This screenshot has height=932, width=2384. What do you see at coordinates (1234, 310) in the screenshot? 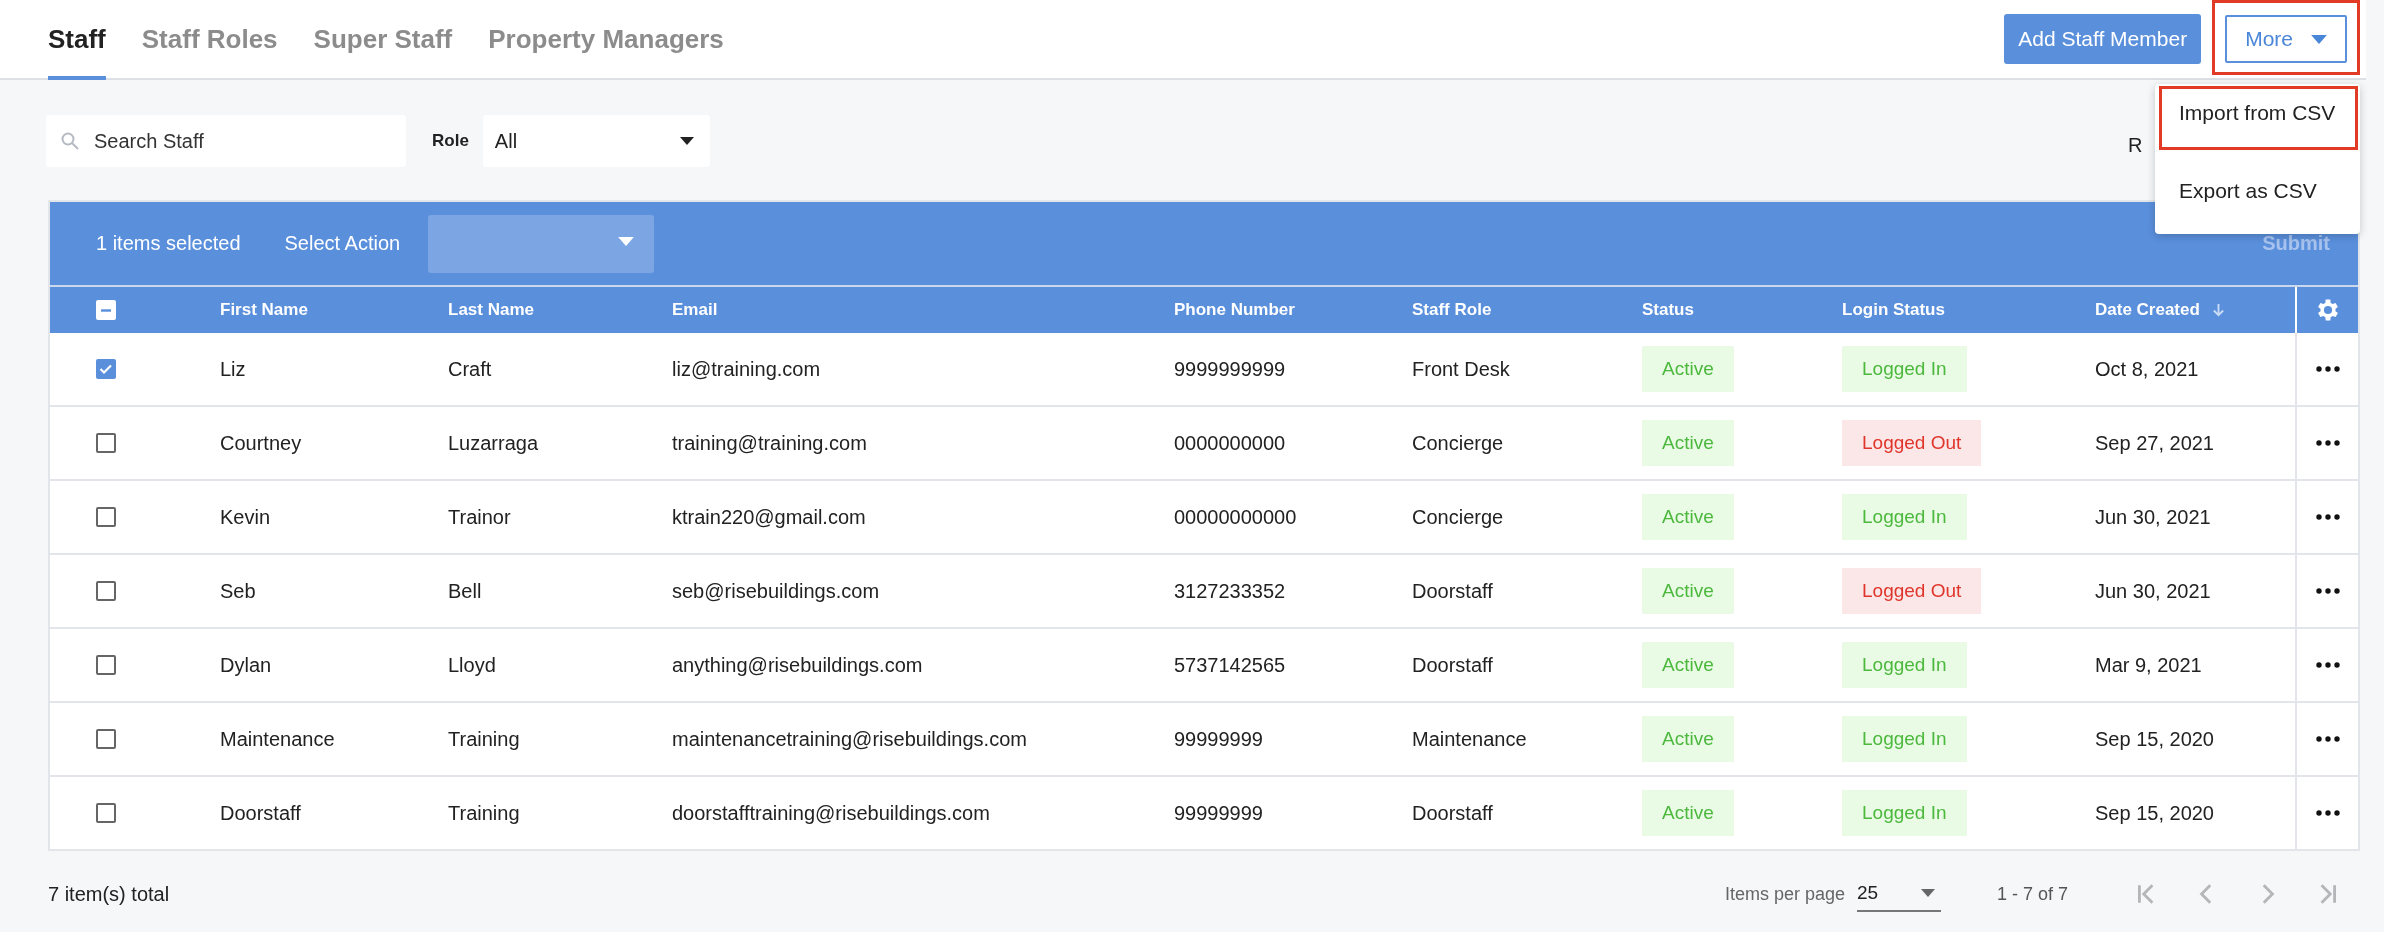
I see `column-header: Phone Number` at bounding box center [1234, 310].